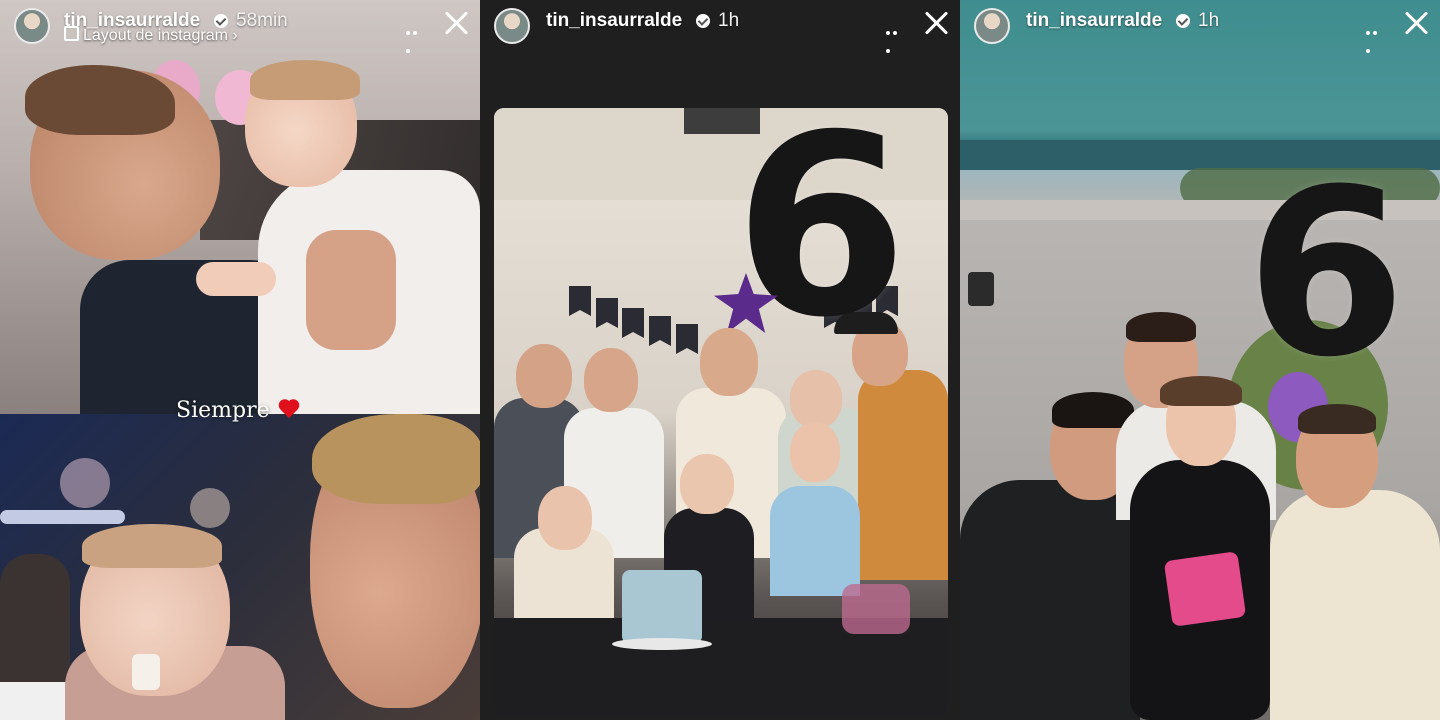 This screenshot has width=1440, height=720. I want to click on number-balloon: 6, so click(1326, 274).